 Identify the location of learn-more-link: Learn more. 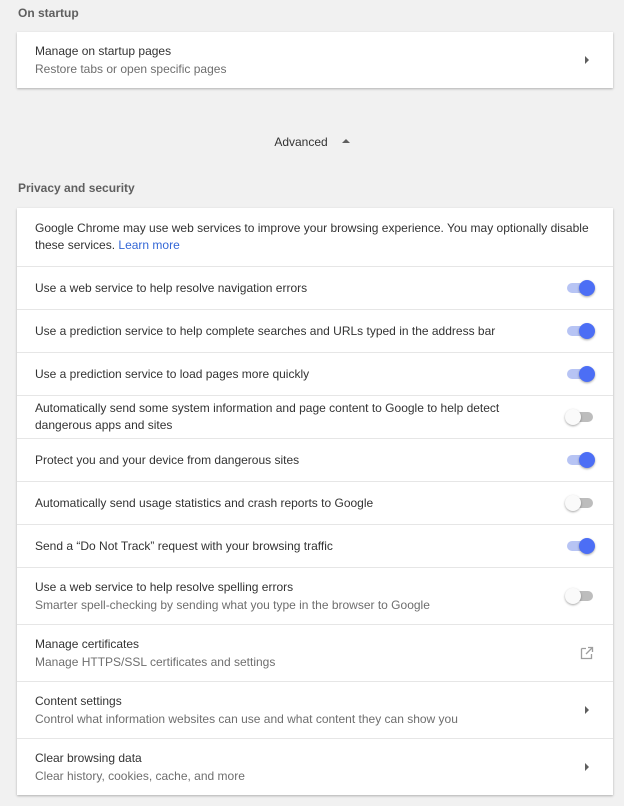
(148, 245).